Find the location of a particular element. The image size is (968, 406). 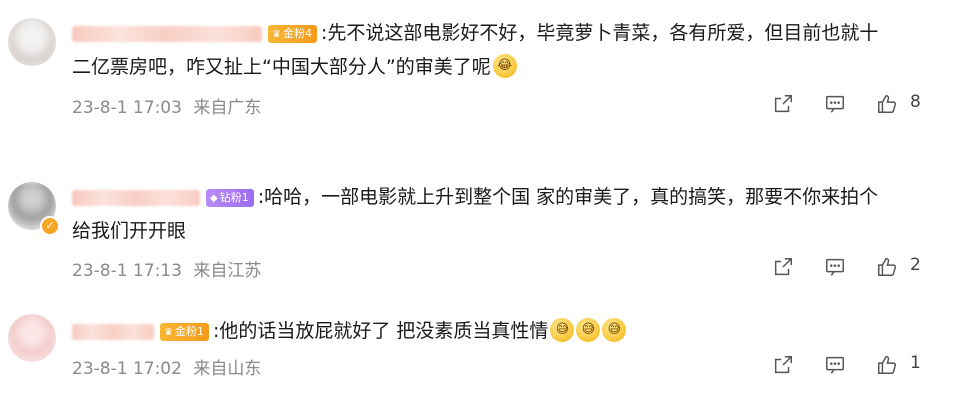

like-button: 1 is located at coordinates (896, 365).